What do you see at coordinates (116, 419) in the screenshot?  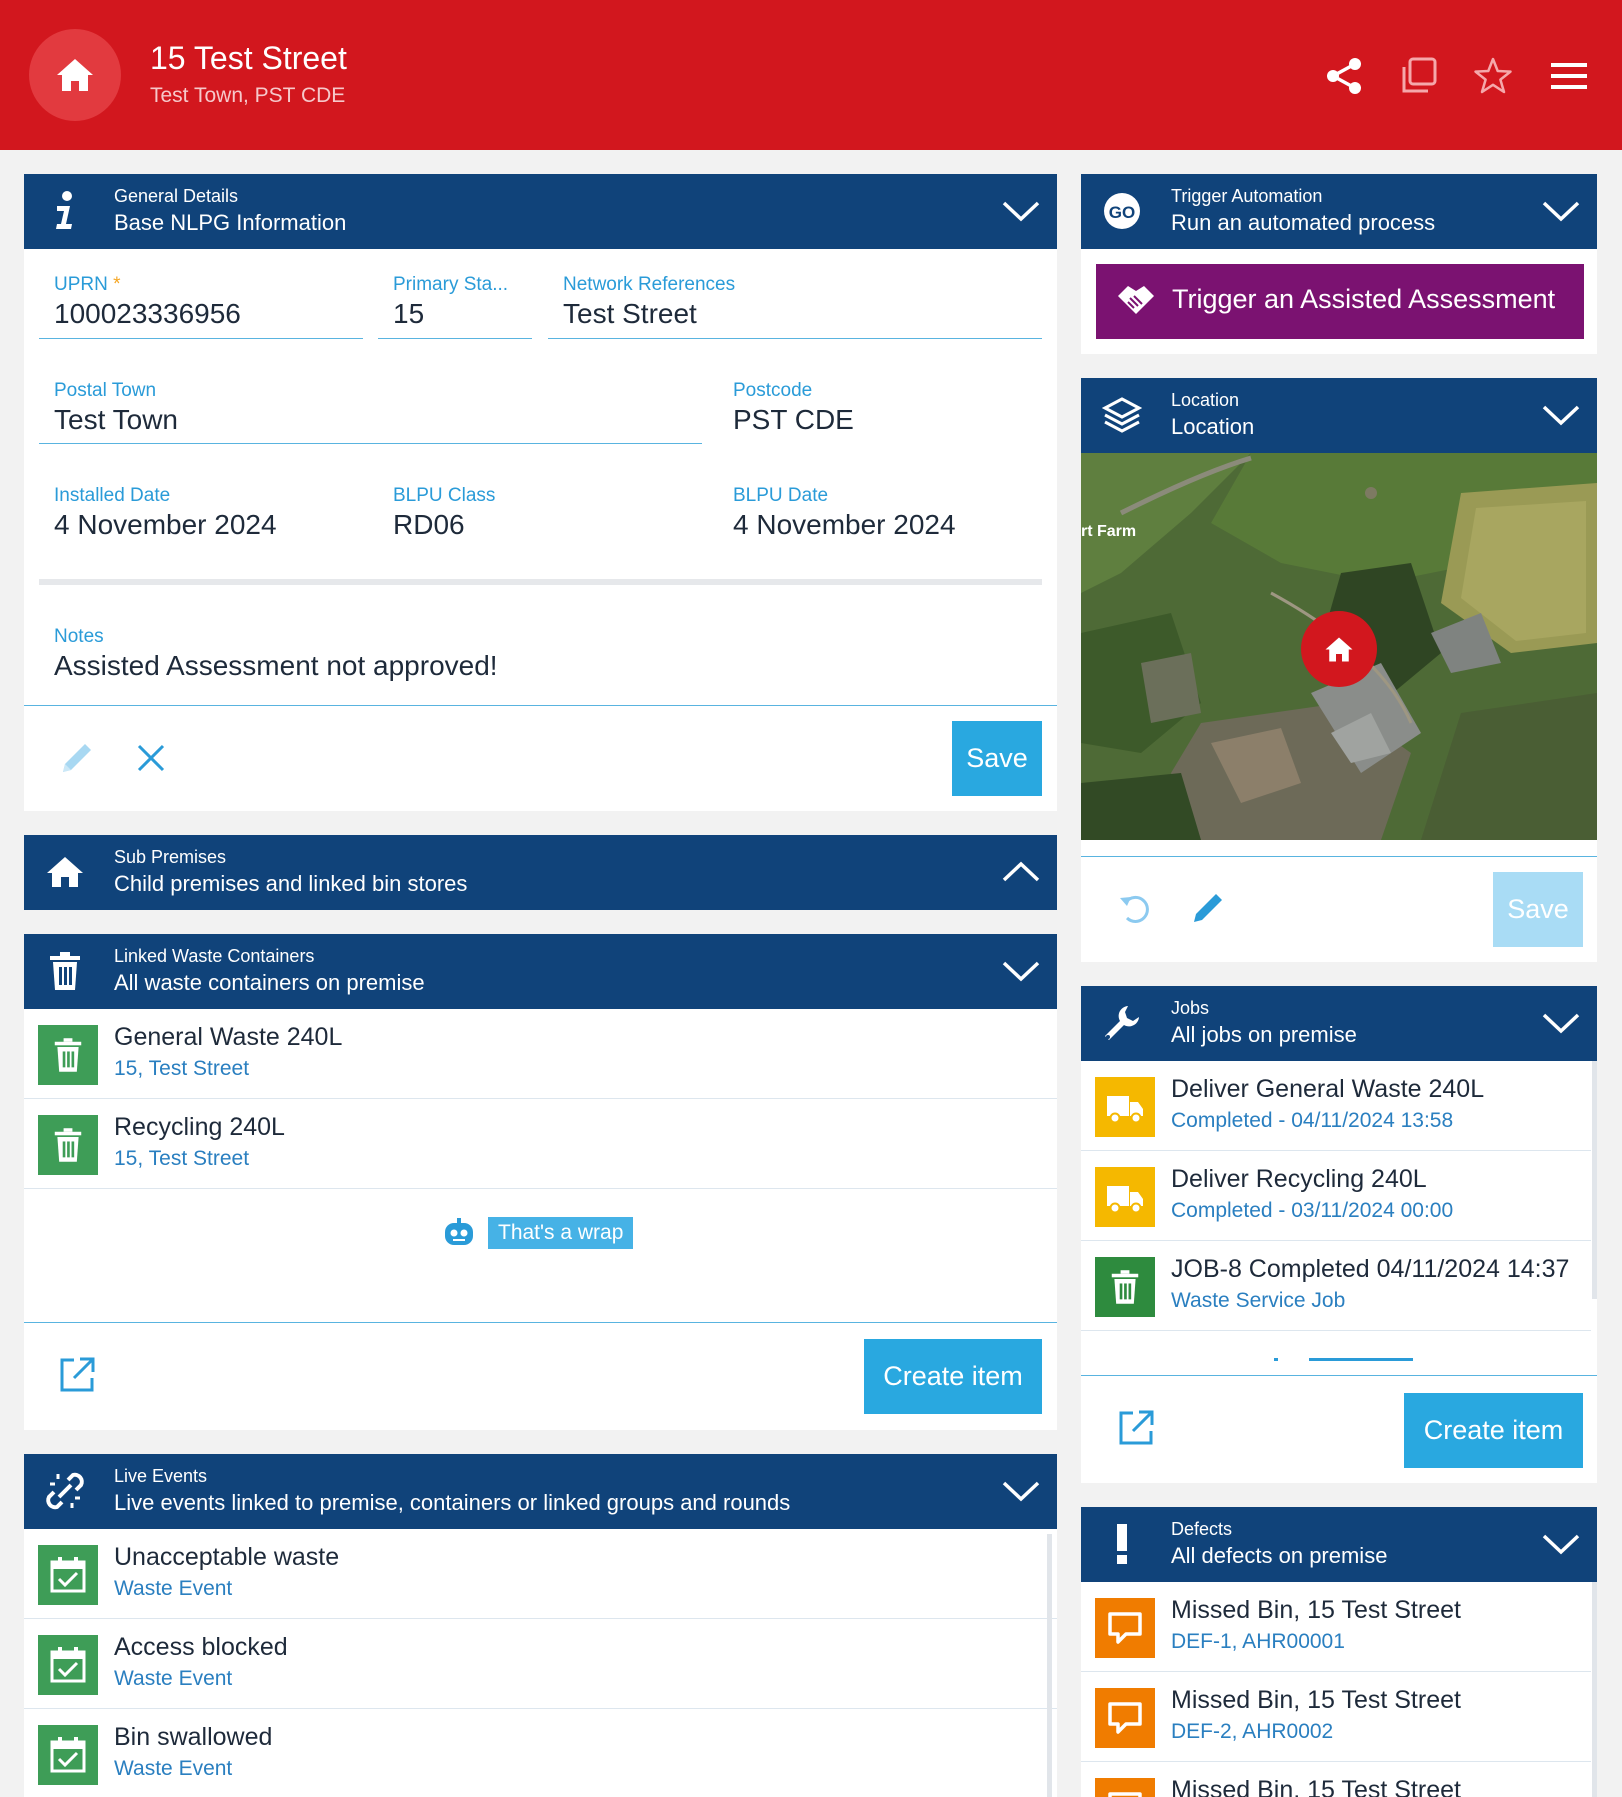 I see `postal-town-value: Test Town` at bounding box center [116, 419].